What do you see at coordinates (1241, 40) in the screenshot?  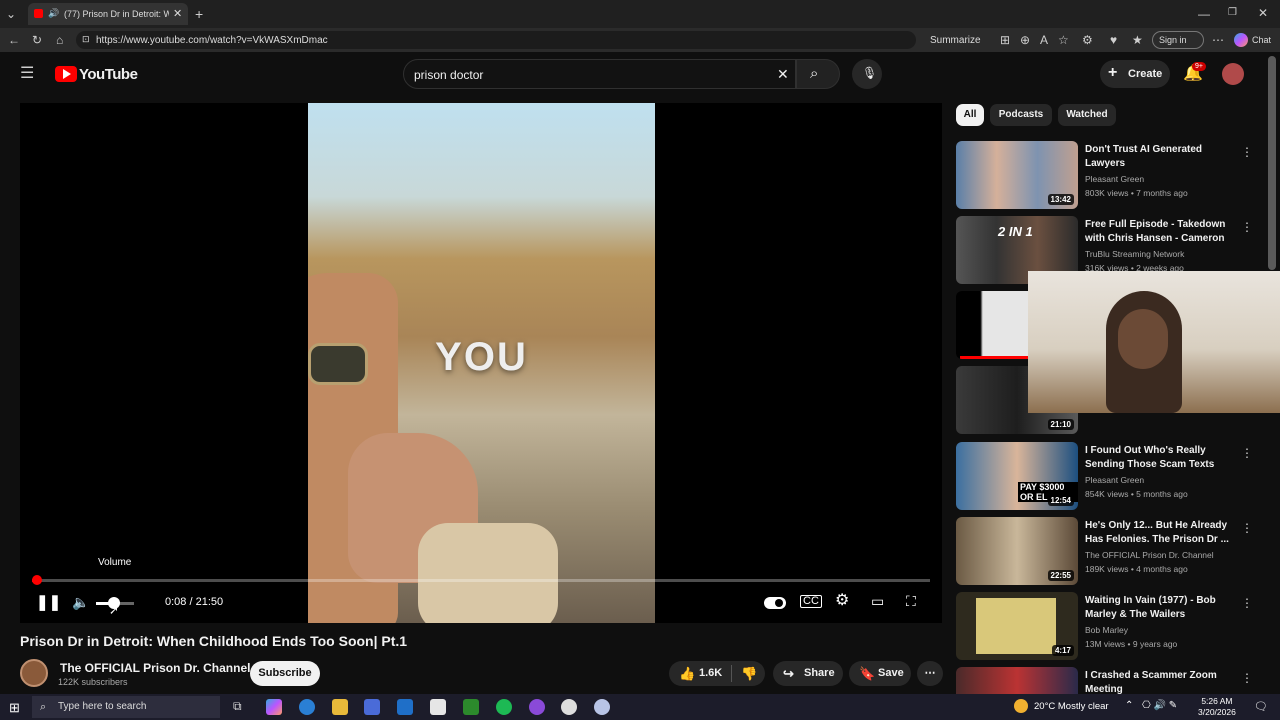 I see `copilot-icon` at bounding box center [1241, 40].